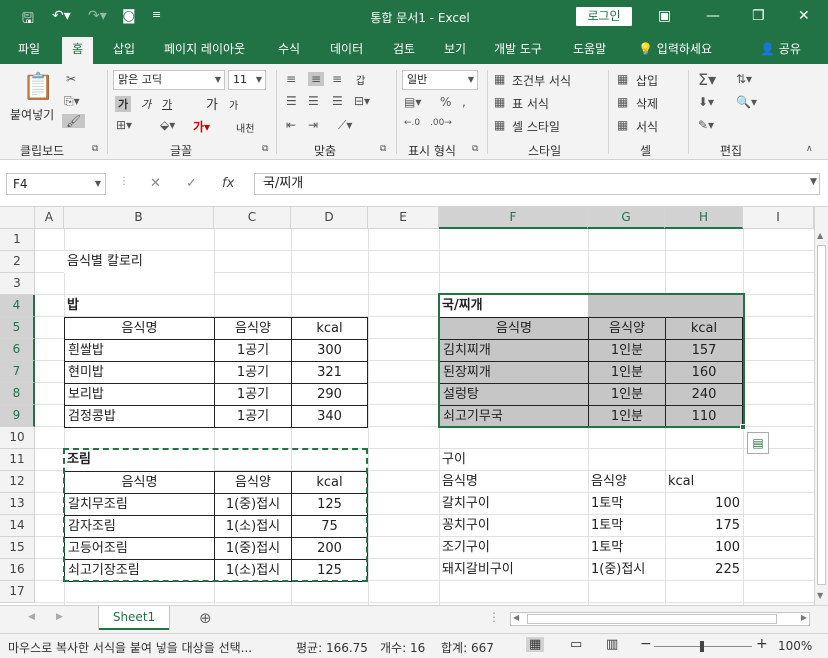 This screenshot has height=658, width=828. I want to click on horizontal-scrollbar: ◀ ▶, so click(660, 619).